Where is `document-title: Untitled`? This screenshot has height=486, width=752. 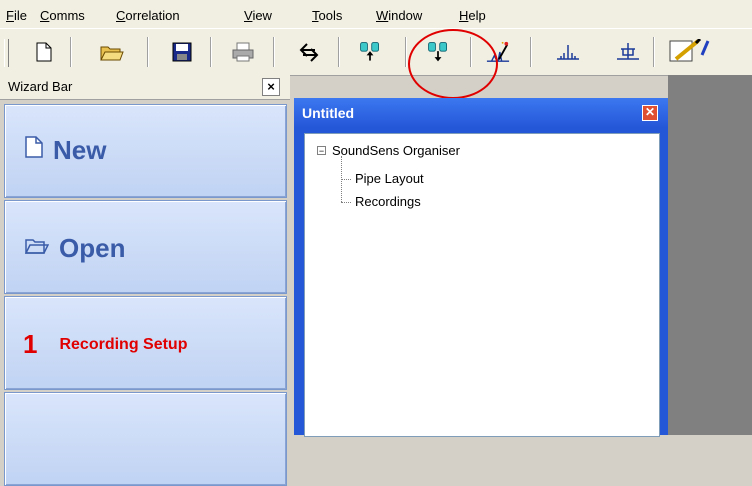
document-title: Untitled is located at coordinates (328, 113).